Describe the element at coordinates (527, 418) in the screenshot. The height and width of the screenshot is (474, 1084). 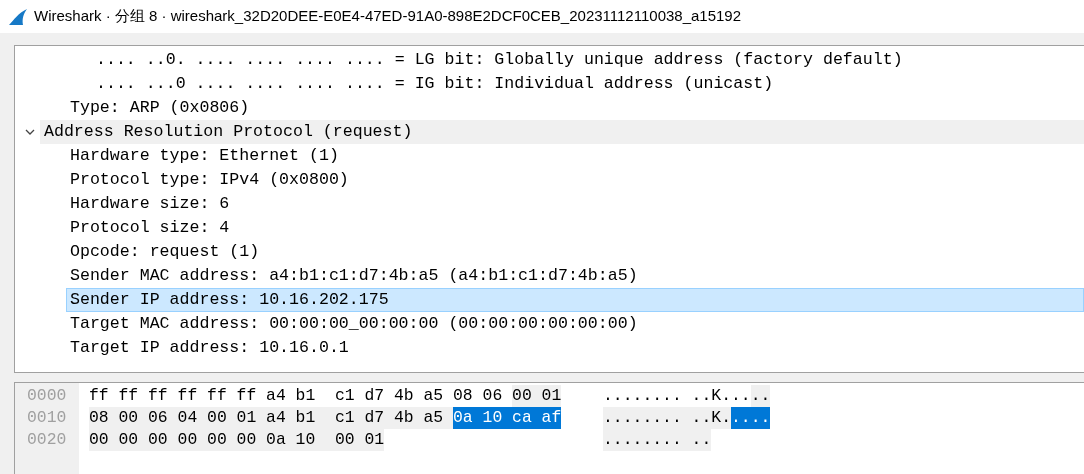
I see `hex-byte: ca` at that location.